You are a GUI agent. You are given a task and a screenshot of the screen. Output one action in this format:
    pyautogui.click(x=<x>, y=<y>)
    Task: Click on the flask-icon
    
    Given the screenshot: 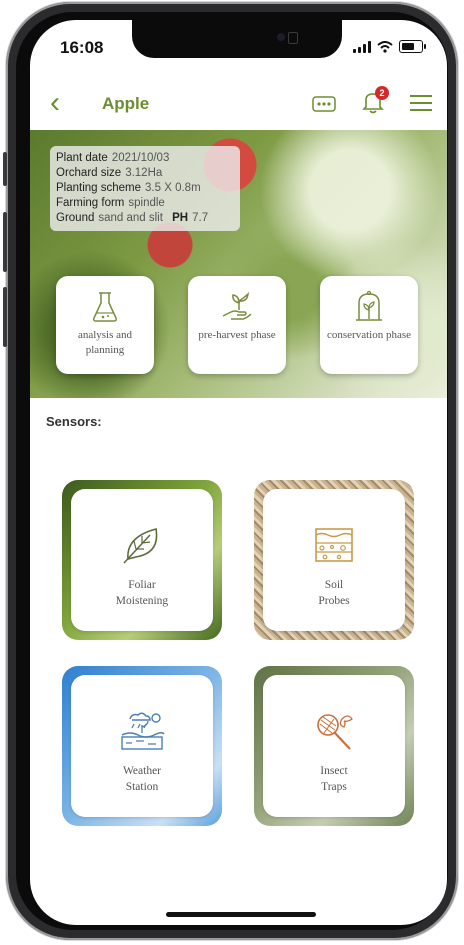 What is the action you would take?
    pyautogui.click(x=105, y=307)
    